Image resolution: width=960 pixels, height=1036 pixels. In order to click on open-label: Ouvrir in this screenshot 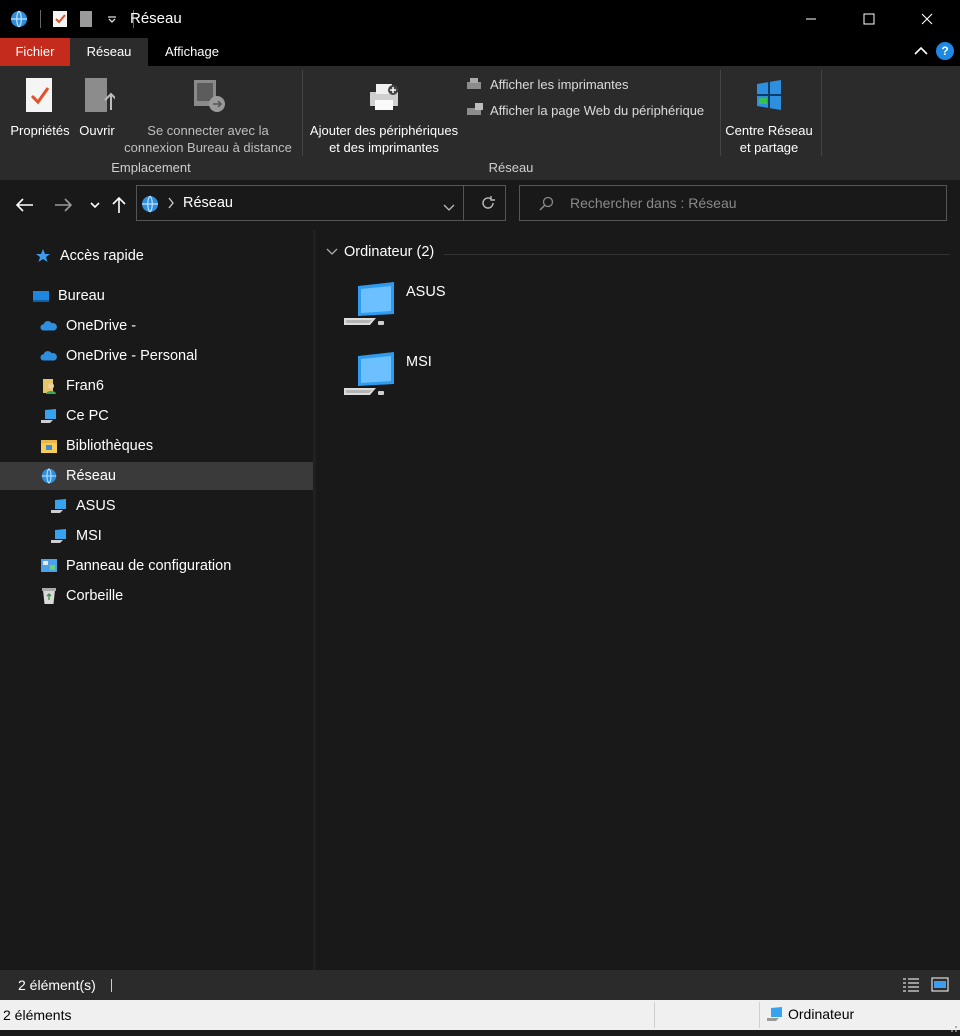, I will do `click(97, 130)`.